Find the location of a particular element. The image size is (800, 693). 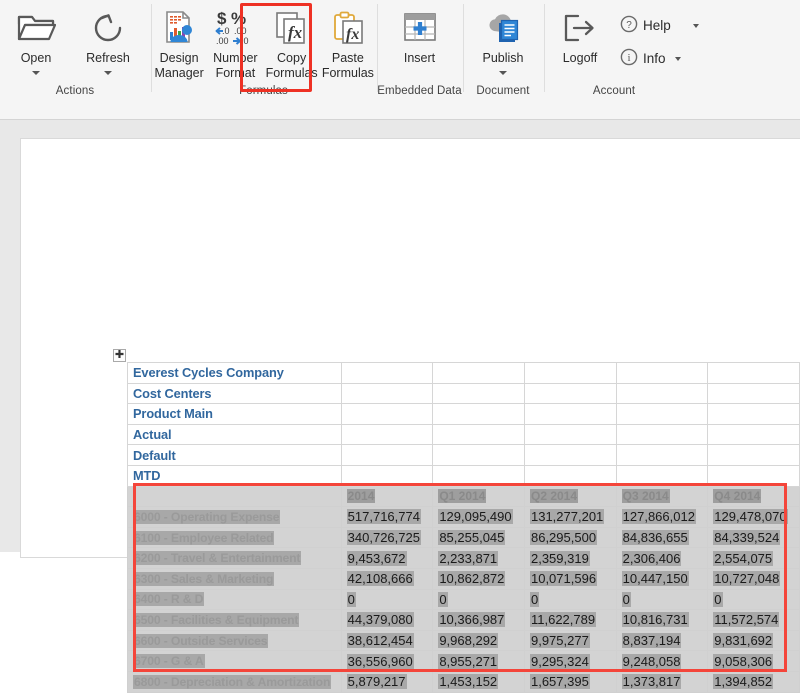

table-row: Default is located at coordinates (463, 455).